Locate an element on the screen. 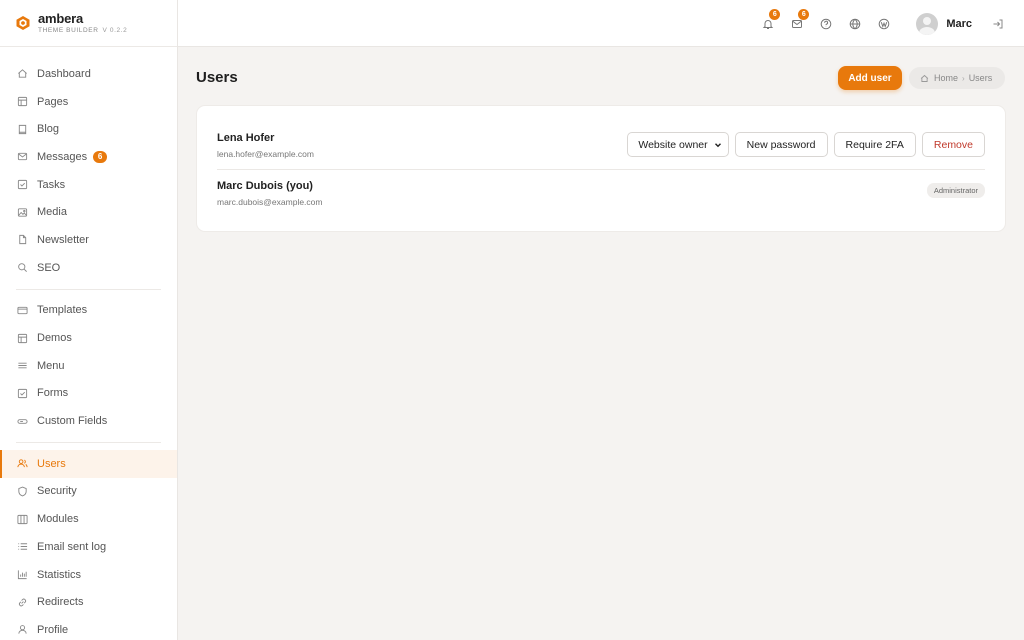 The height and width of the screenshot is (640, 1024). search-icon is located at coordinates (22, 267).